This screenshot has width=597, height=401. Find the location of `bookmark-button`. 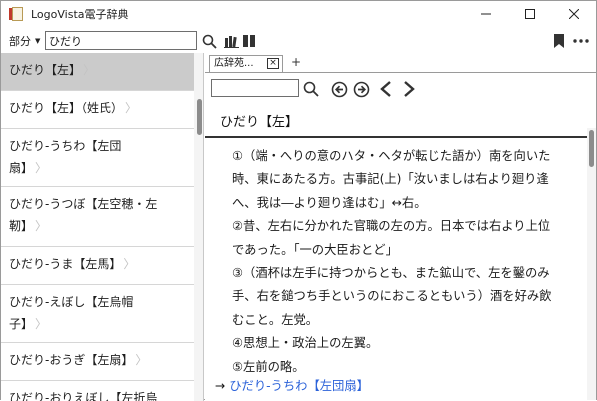

bookmark-button is located at coordinates (559, 41).